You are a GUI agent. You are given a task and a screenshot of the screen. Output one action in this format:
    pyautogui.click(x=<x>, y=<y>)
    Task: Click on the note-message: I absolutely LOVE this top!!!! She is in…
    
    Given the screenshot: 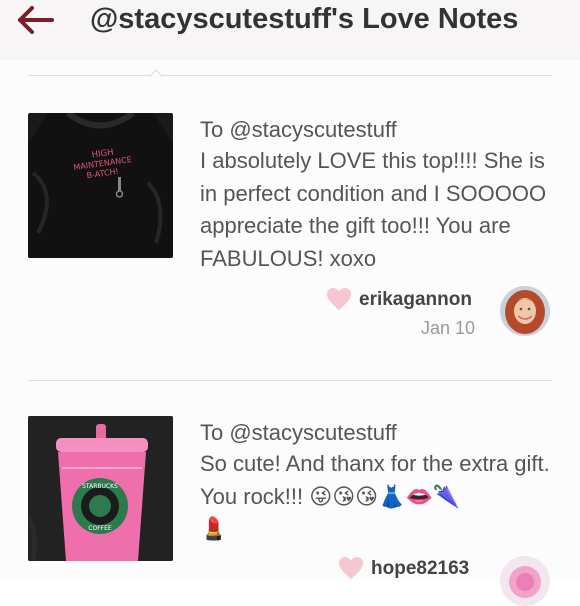 What is the action you would take?
    pyautogui.click(x=373, y=209)
    